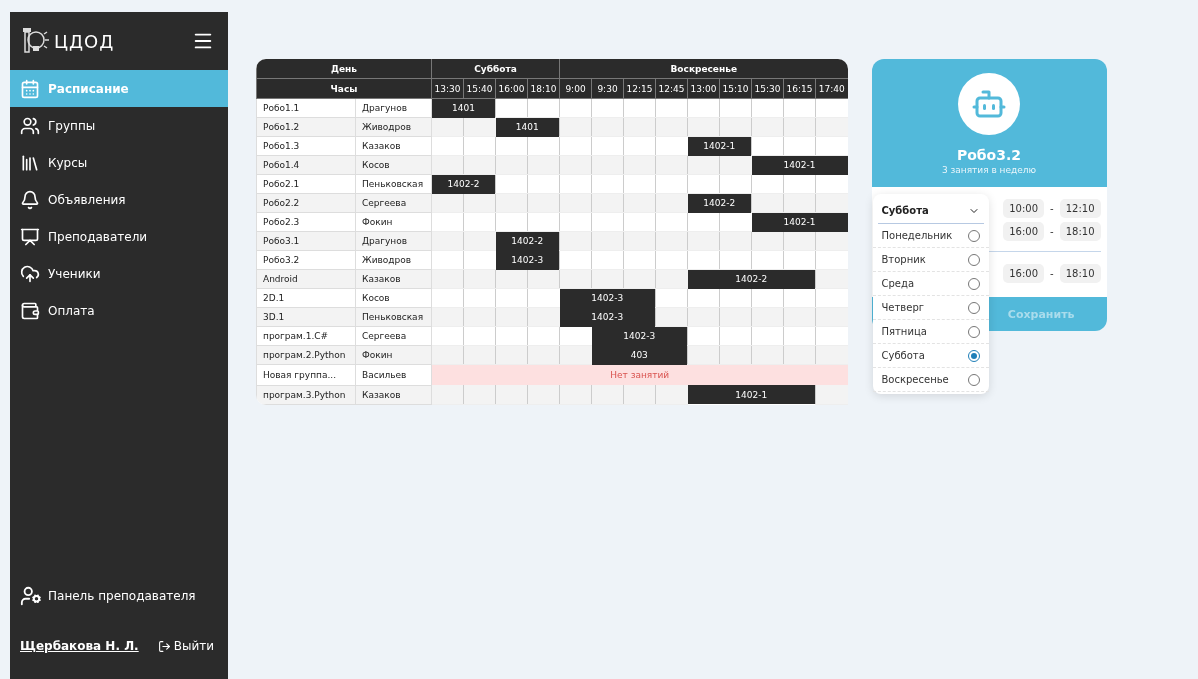 The height and width of the screenshot is (679, 1198). Describe the element at coordinates (30, 88) in the screenshot. I see `calendar-icon` at that location.